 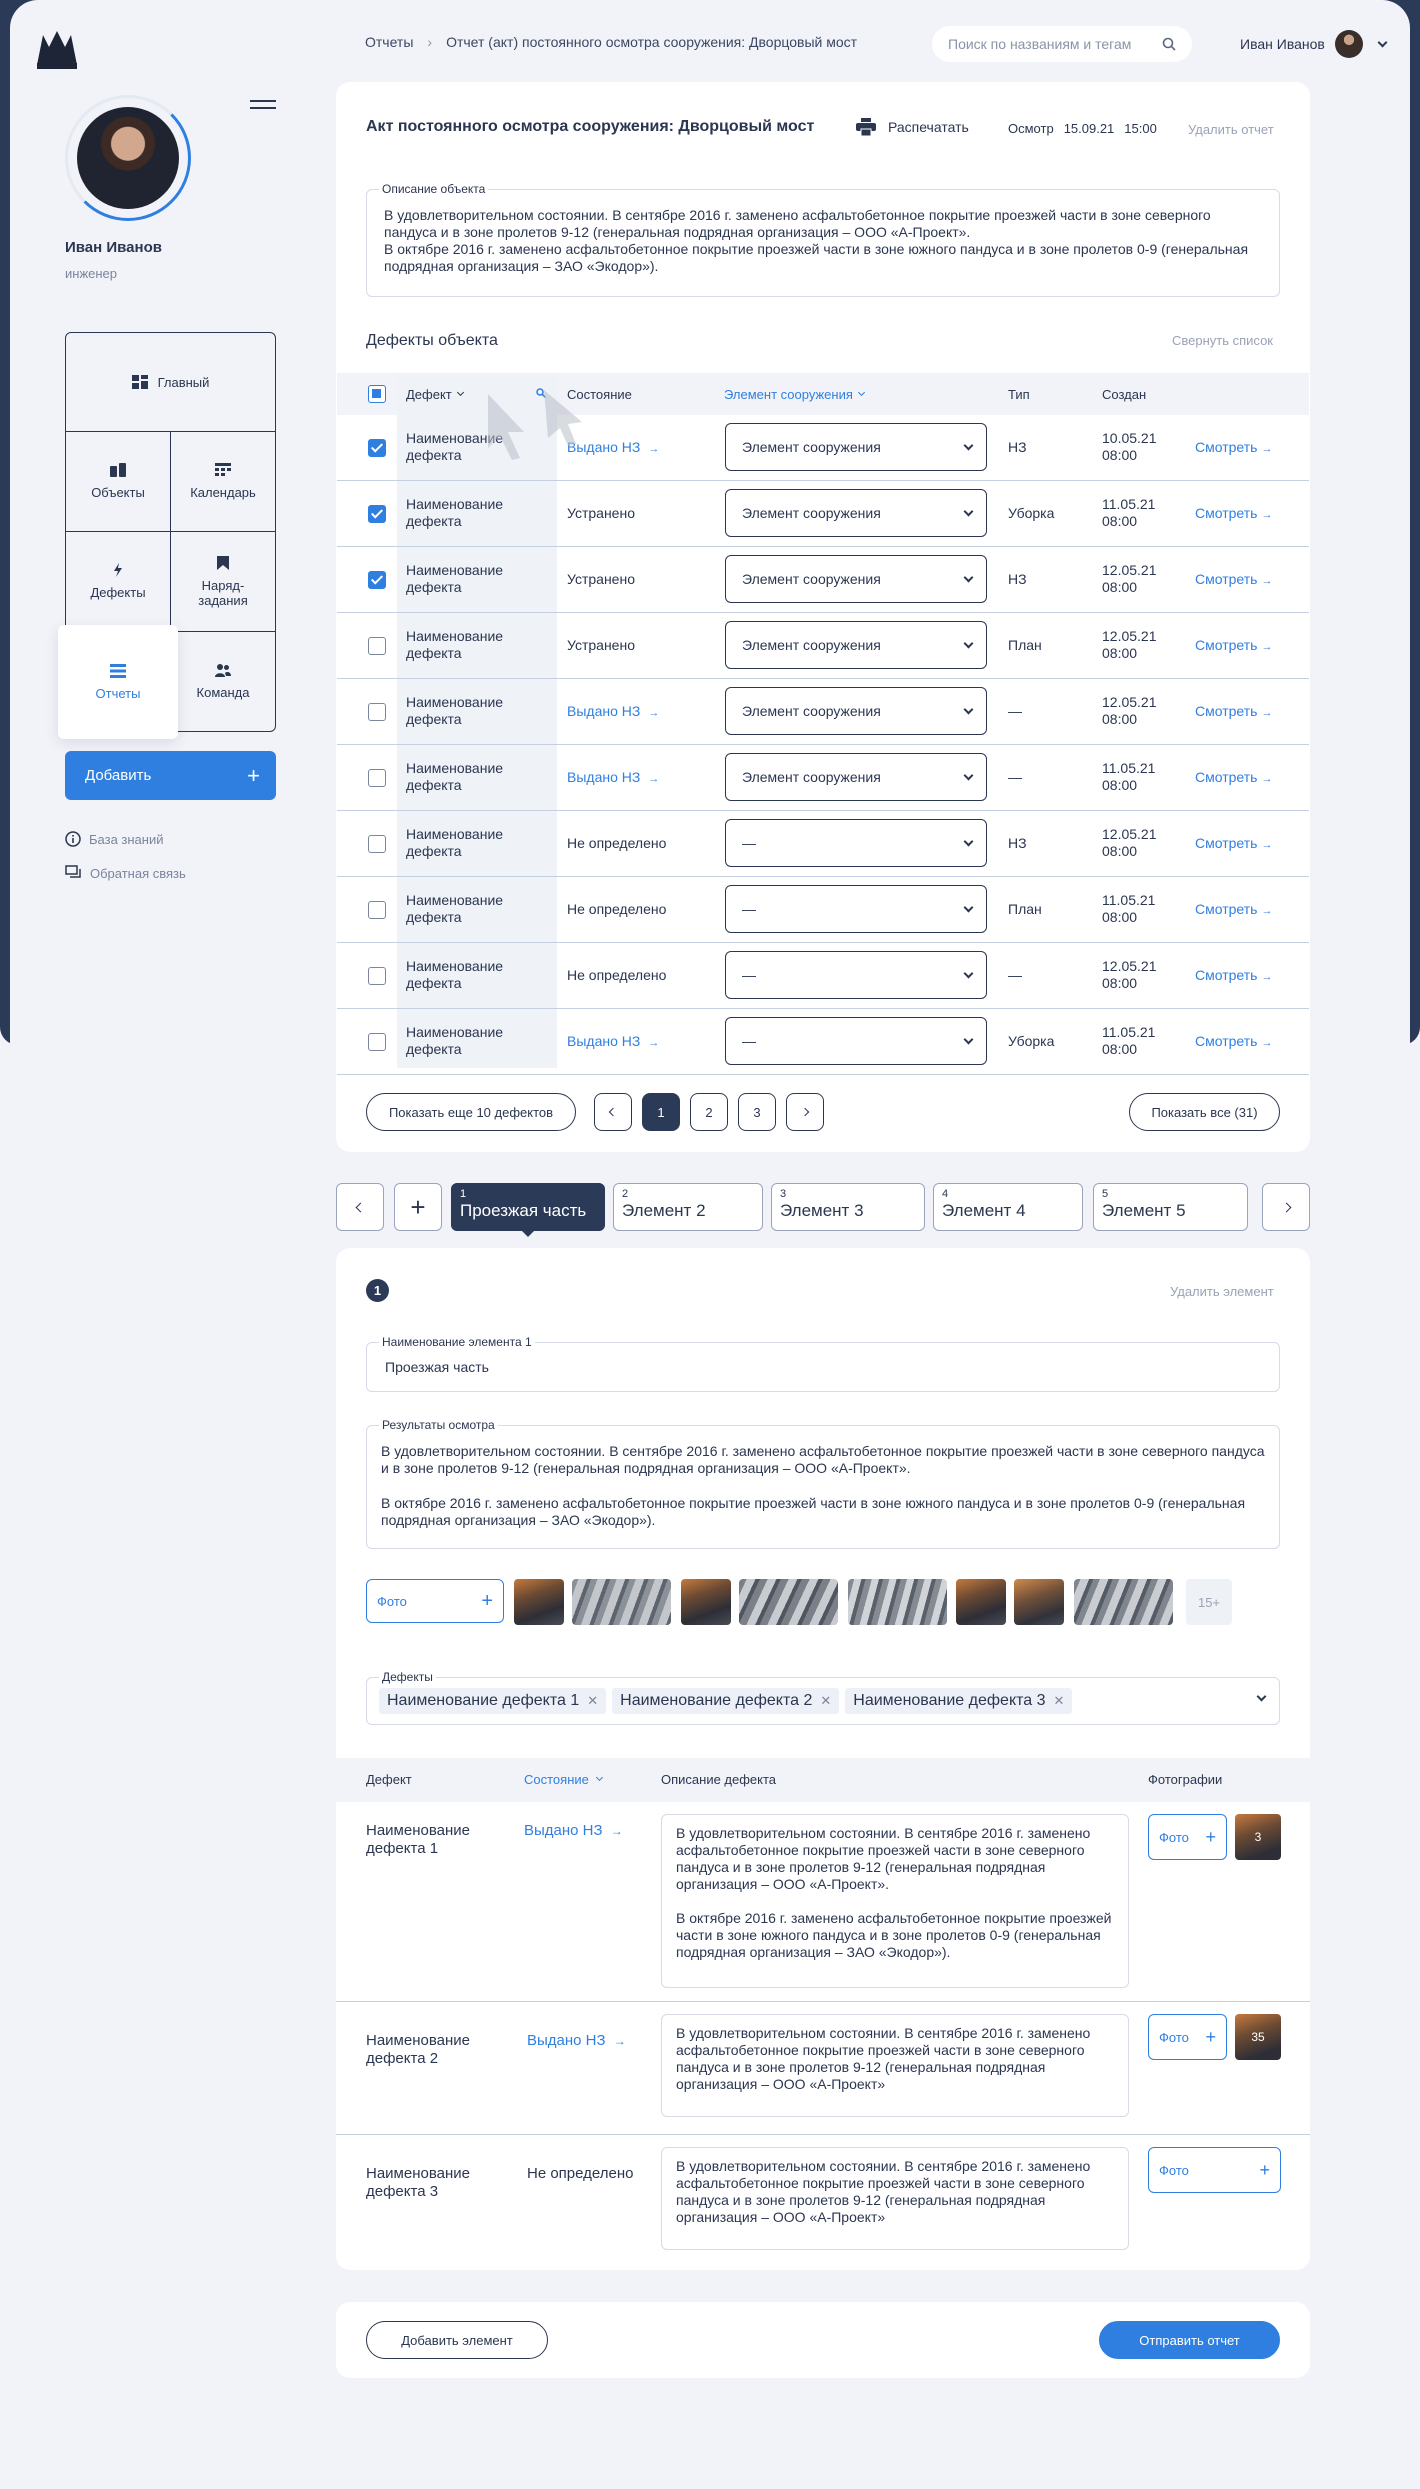 I want to click on col-state: Состояние, so click(x=563, y=1779).